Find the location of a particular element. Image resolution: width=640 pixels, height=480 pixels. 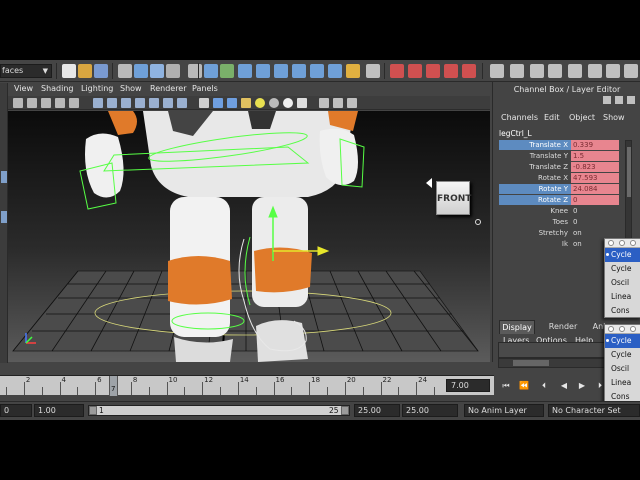

output-ops-icon is located at coordinates (335, 71).